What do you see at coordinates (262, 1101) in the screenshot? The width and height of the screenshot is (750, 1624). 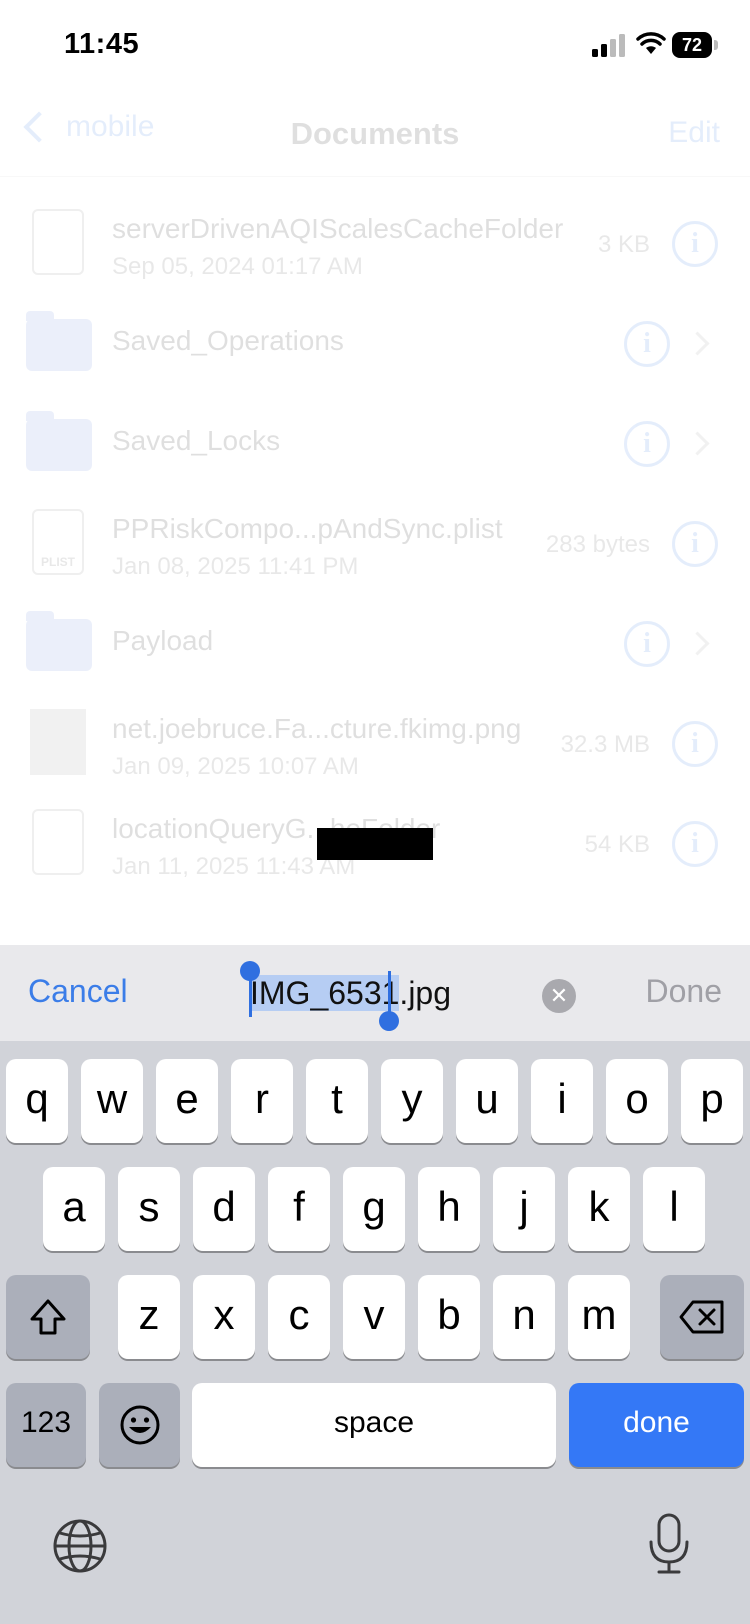 I see `key-r: r` at bounding box center [262, 1101].